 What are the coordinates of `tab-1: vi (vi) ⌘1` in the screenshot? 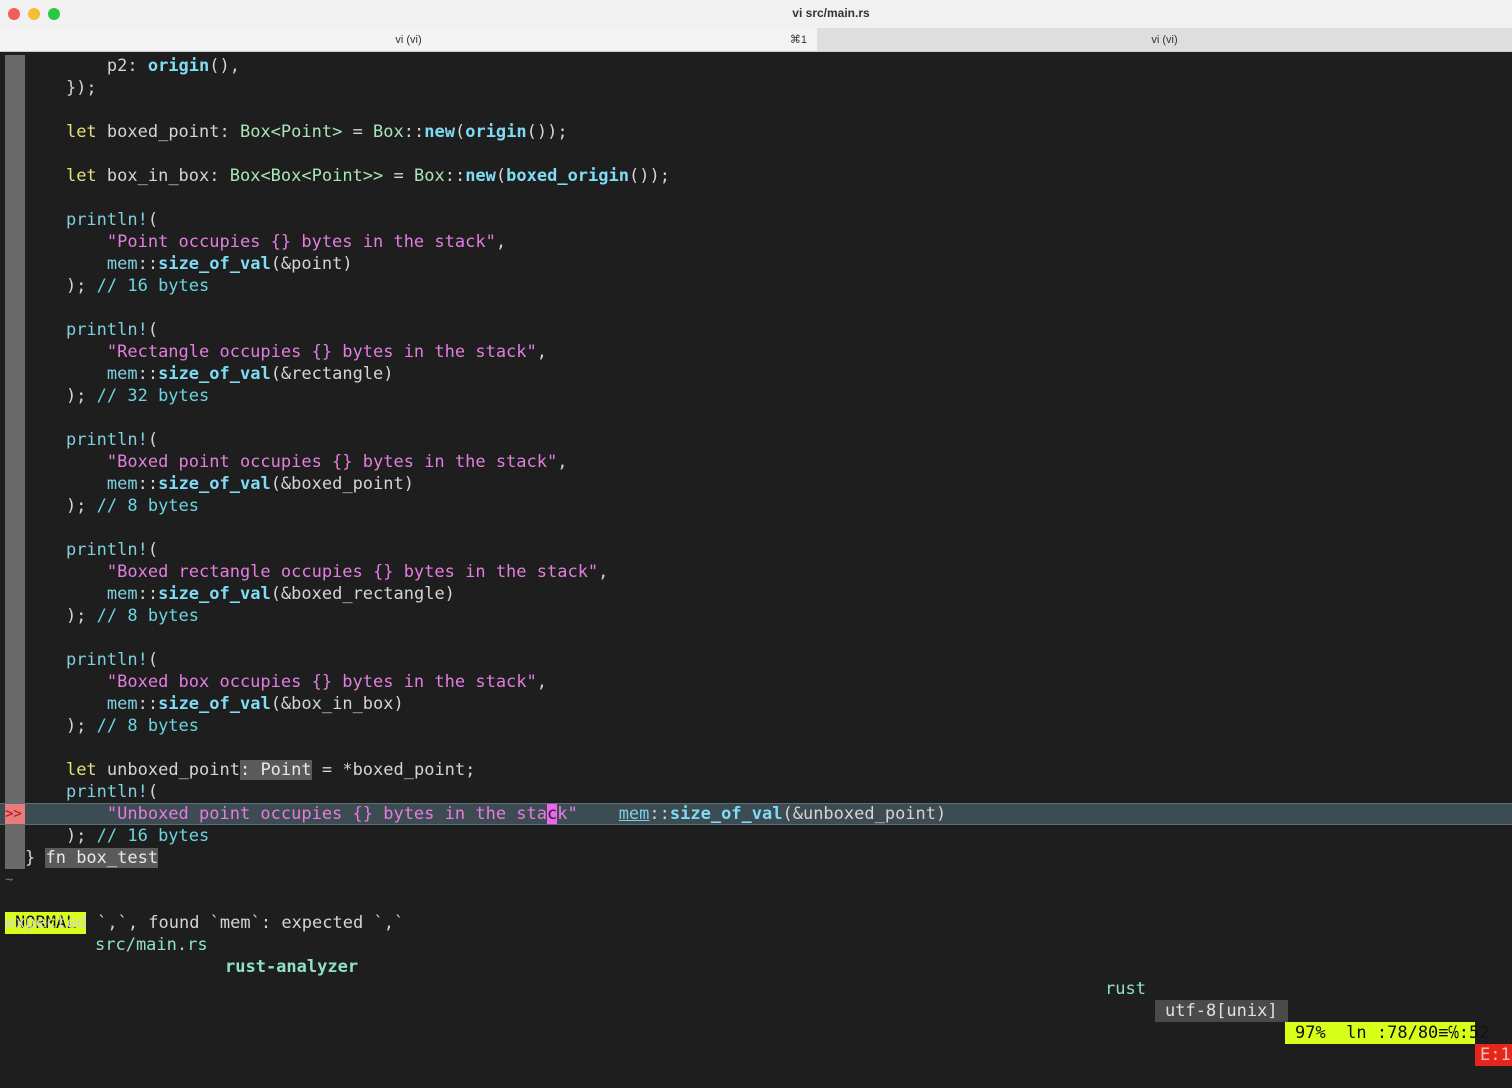 It's located at (408, 39).